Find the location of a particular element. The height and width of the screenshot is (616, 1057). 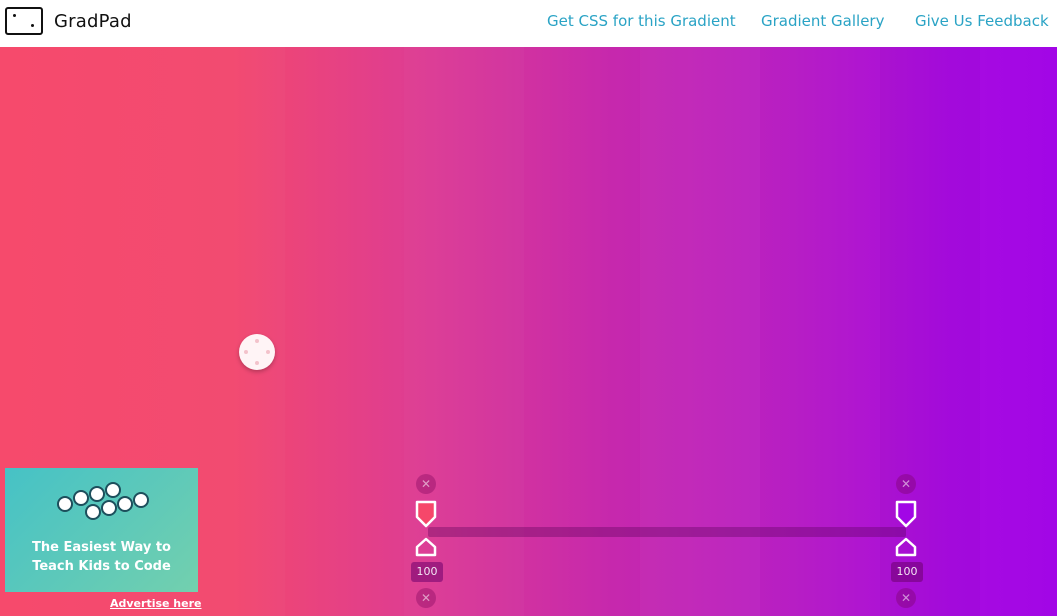

nav-get-css-link: Get CSS for this Gradient is located at coordinates (641, 21).